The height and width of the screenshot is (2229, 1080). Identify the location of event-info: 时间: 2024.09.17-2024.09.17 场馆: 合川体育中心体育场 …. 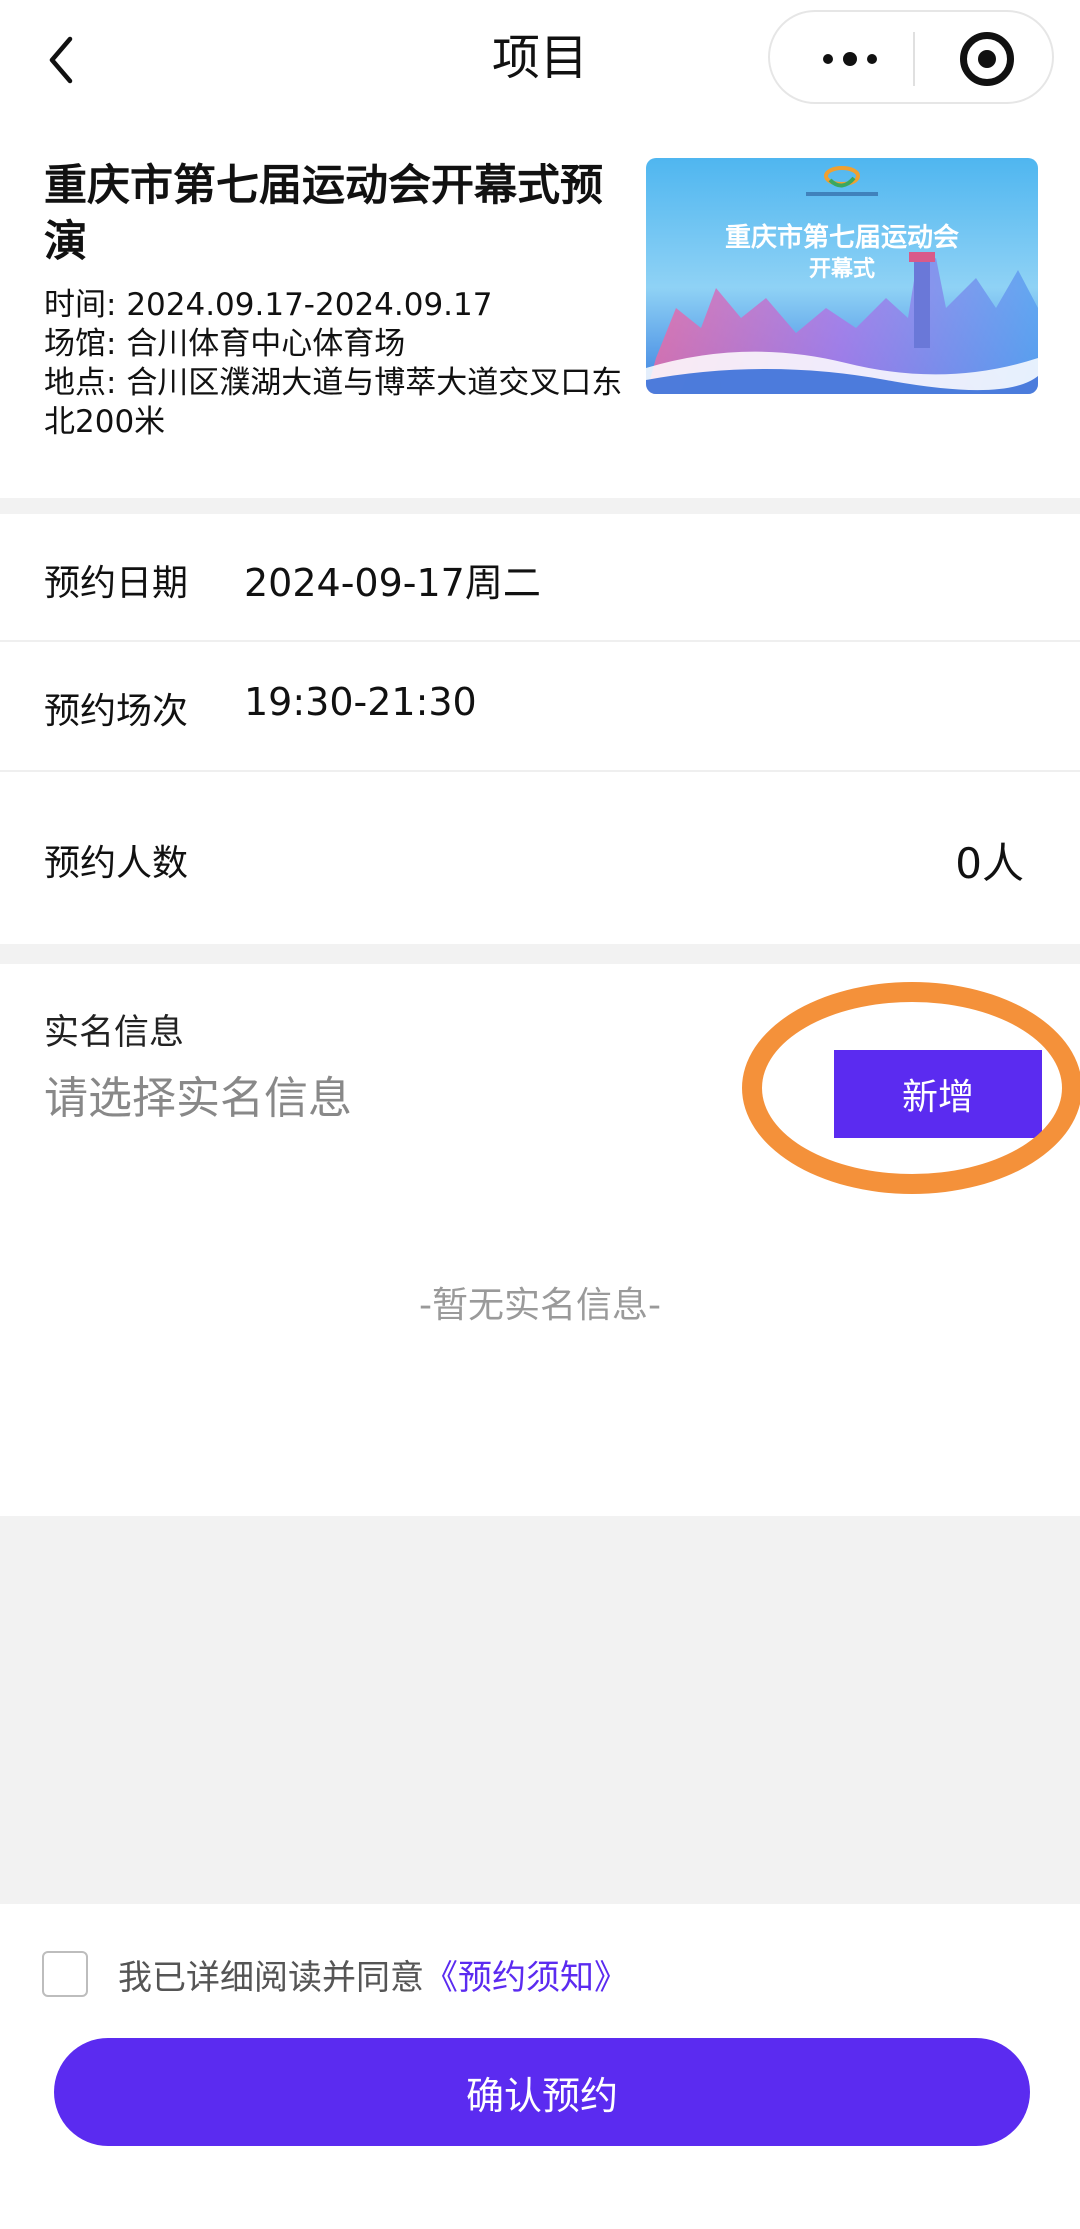
(334, 364).